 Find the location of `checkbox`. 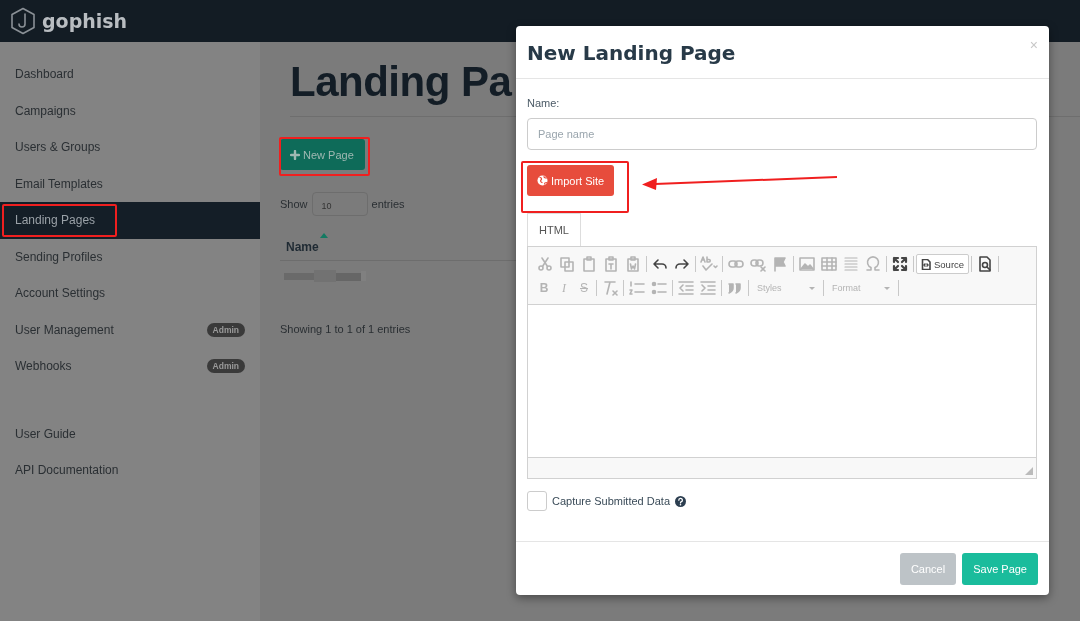

checkbox is located at coordinates (537, 501).